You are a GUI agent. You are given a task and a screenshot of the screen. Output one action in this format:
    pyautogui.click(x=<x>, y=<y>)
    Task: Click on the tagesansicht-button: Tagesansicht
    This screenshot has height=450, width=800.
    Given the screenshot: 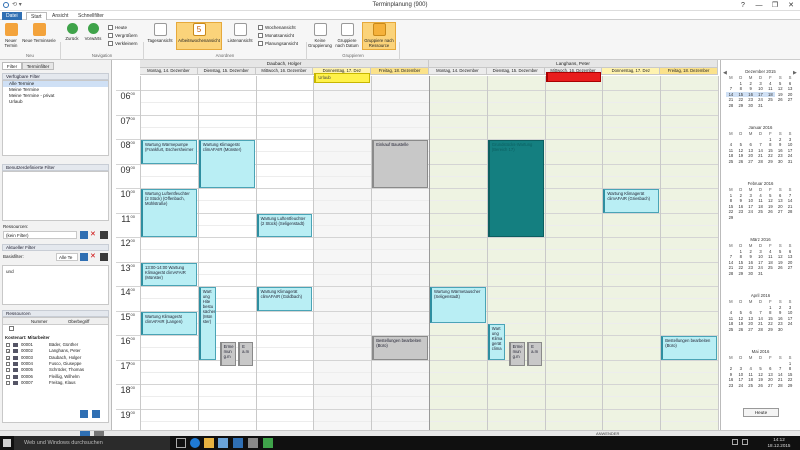 What is the action you would take?
    pyautogui.click(x=160, y=33)
    